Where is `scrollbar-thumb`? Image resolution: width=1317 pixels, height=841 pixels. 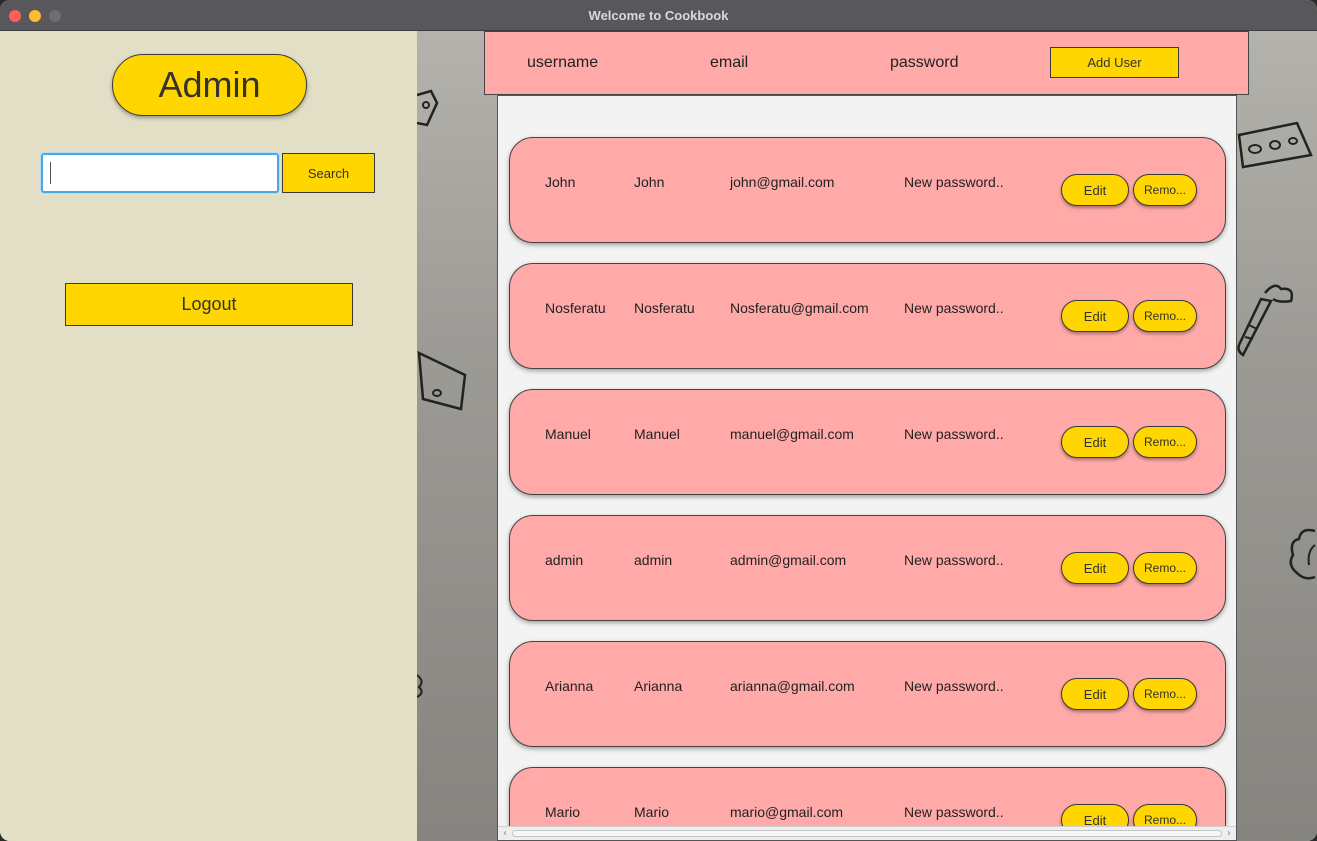 scrollbar-thumb is located at coordinates (867, 833).